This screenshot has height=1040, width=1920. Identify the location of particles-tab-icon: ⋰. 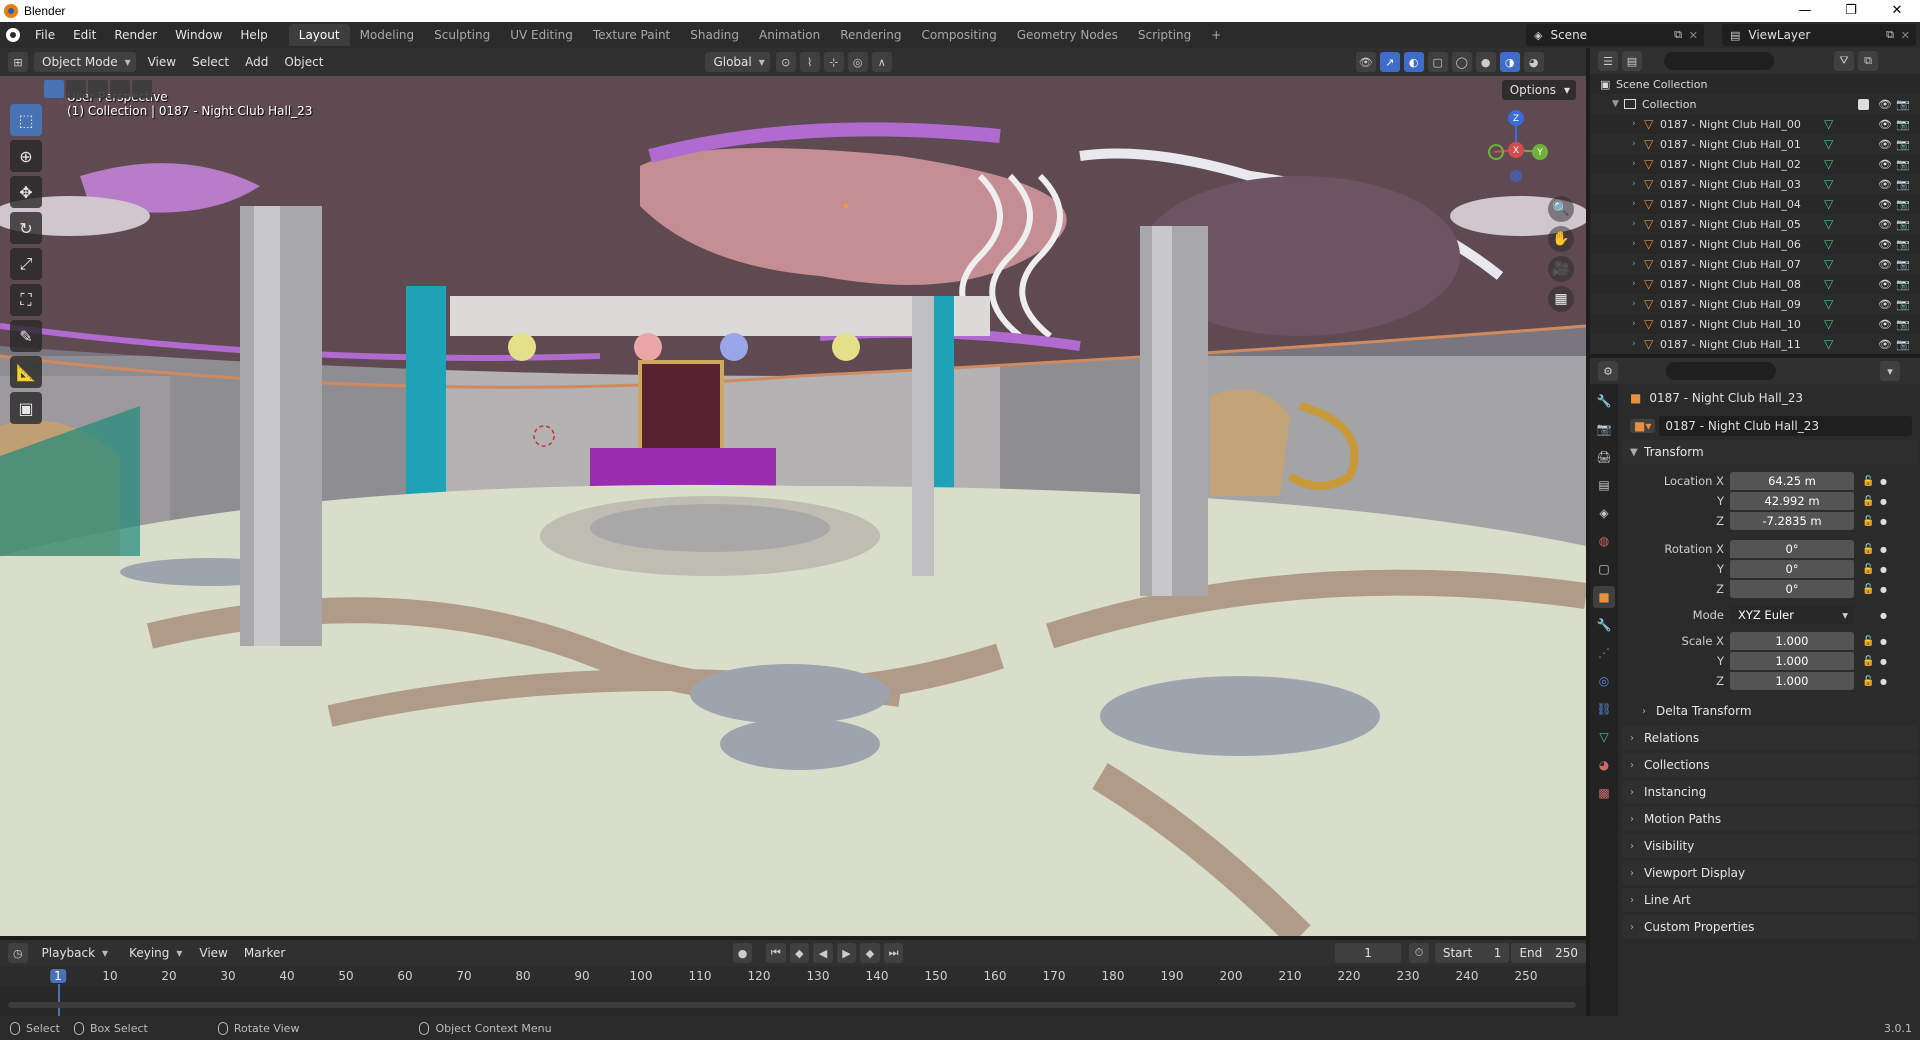
(1604, 653).